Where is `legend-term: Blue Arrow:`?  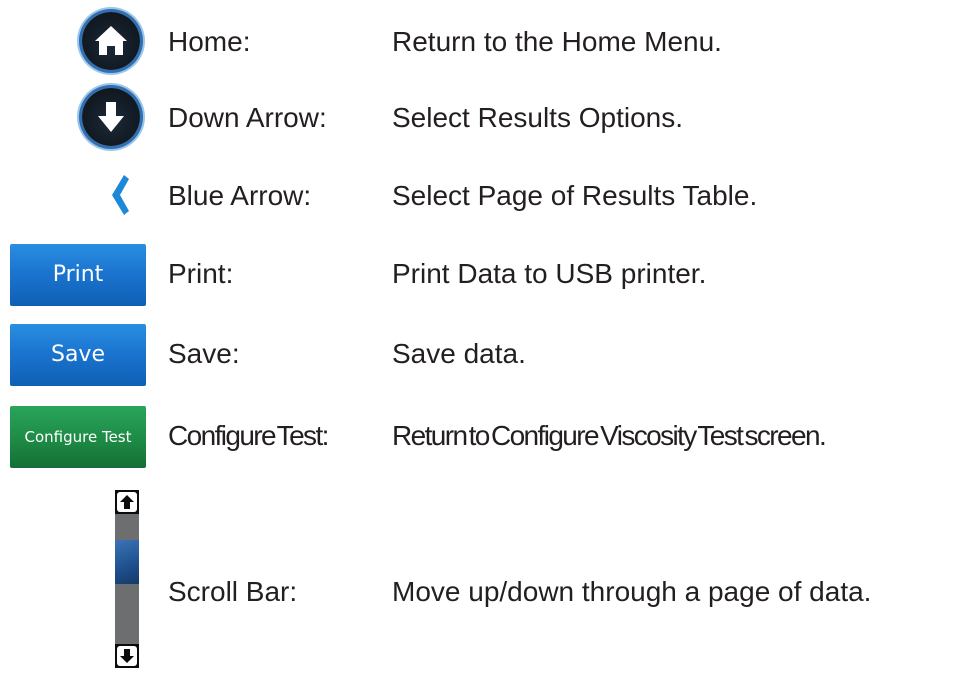 legend-term: Blue Arrow: is located at coordinates (240, 195).